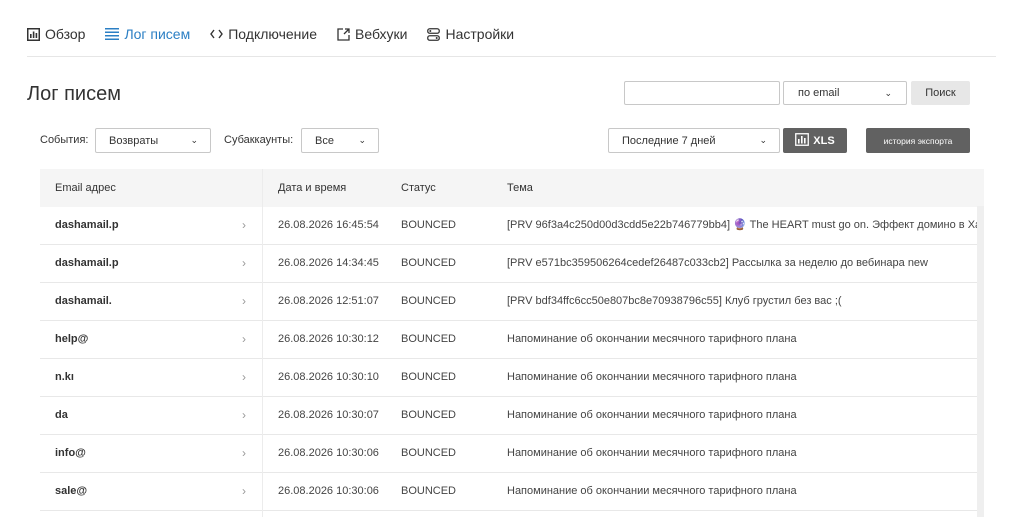  I want to click on xls-export-button: XLS, so click(815, 140).